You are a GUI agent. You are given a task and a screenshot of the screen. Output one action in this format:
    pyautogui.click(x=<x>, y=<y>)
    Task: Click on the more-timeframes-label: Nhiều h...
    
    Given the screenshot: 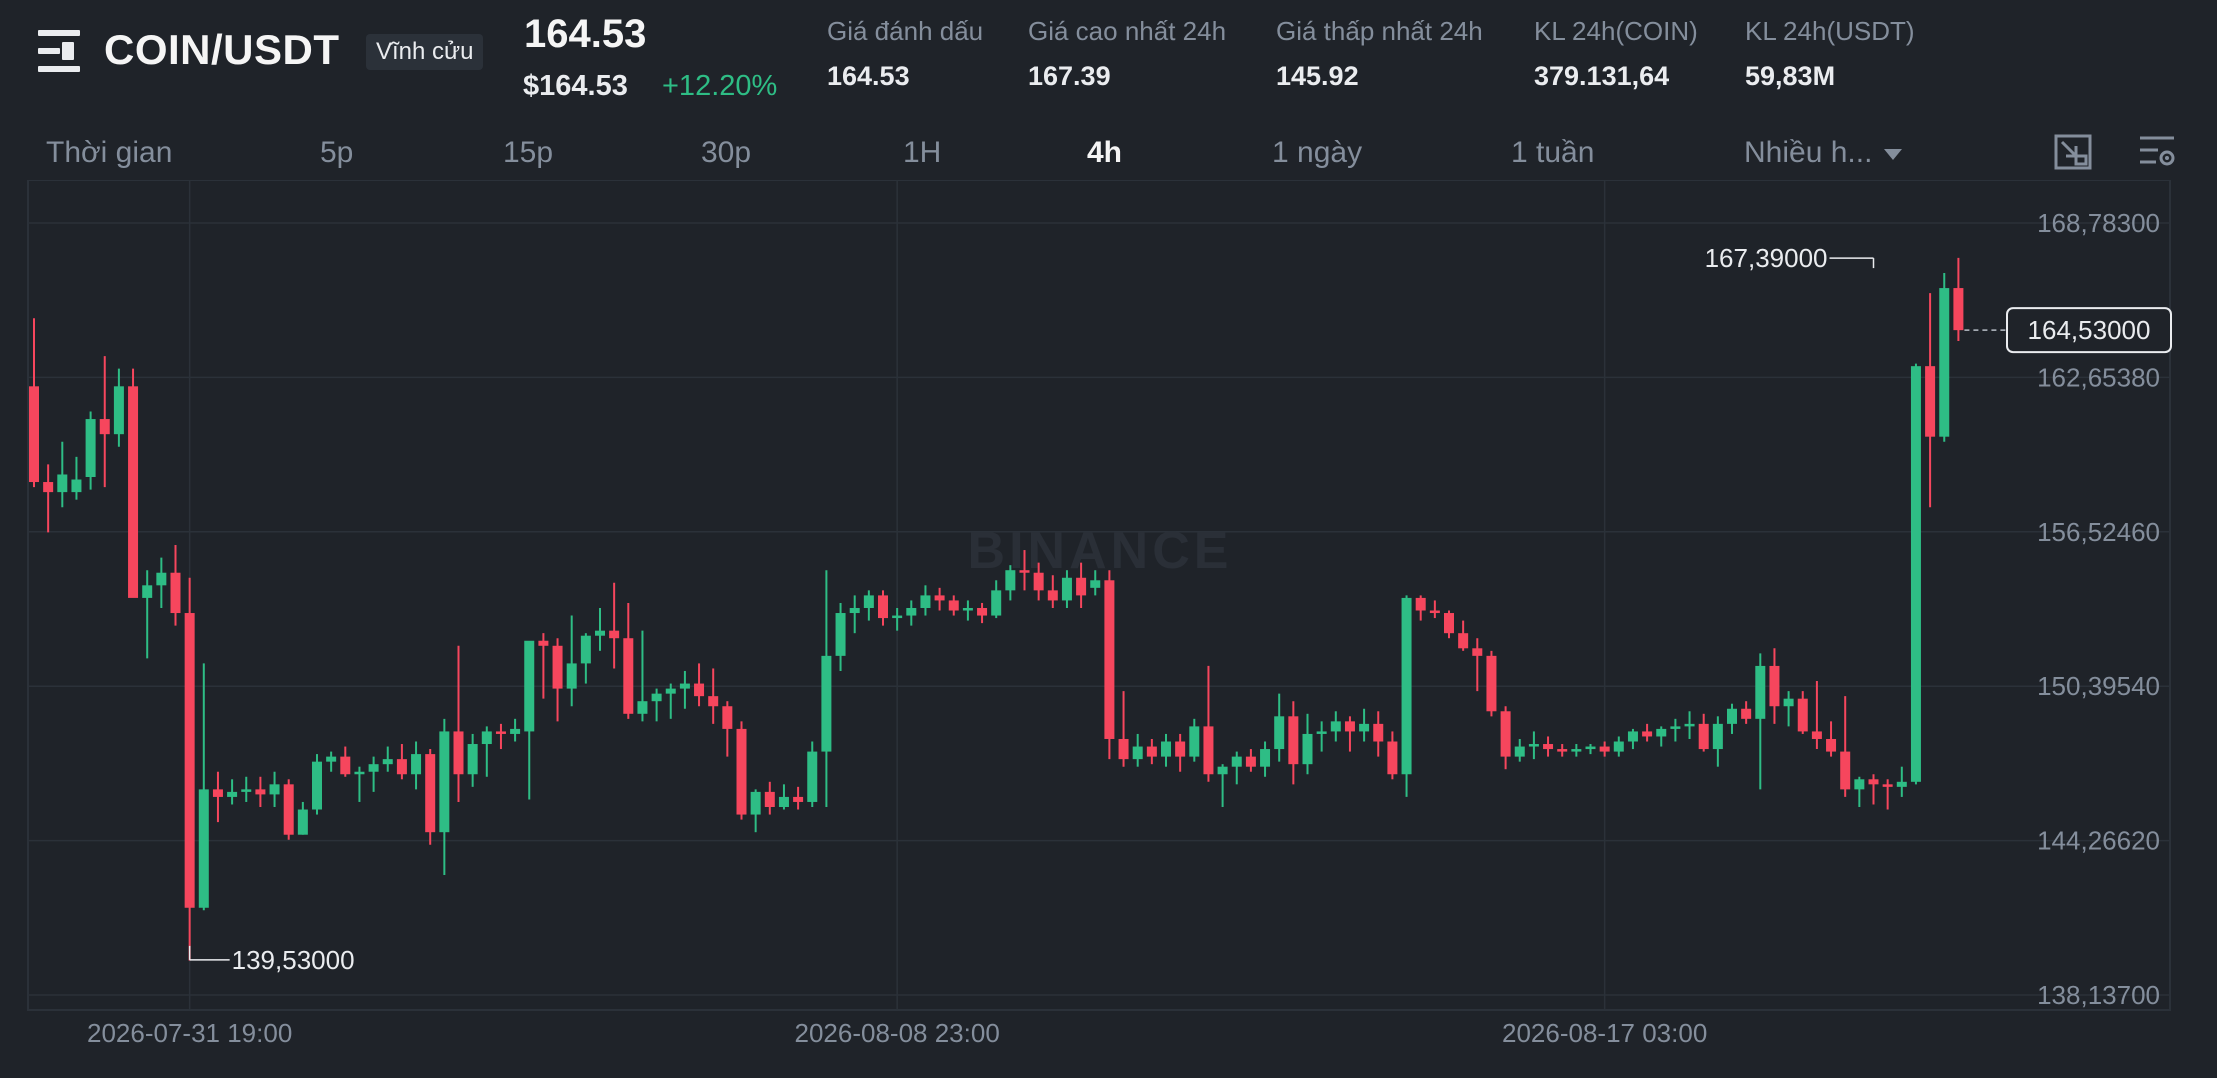 What is the action you would take?
    pyautogui.click(x=1808, y=152)
    